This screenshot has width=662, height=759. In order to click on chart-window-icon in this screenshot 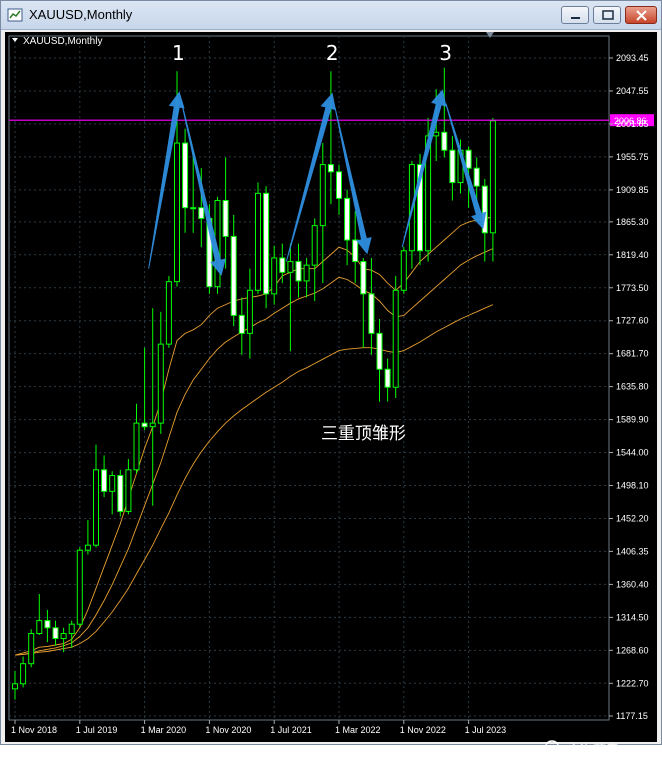, I will do `click(15, 15)`.